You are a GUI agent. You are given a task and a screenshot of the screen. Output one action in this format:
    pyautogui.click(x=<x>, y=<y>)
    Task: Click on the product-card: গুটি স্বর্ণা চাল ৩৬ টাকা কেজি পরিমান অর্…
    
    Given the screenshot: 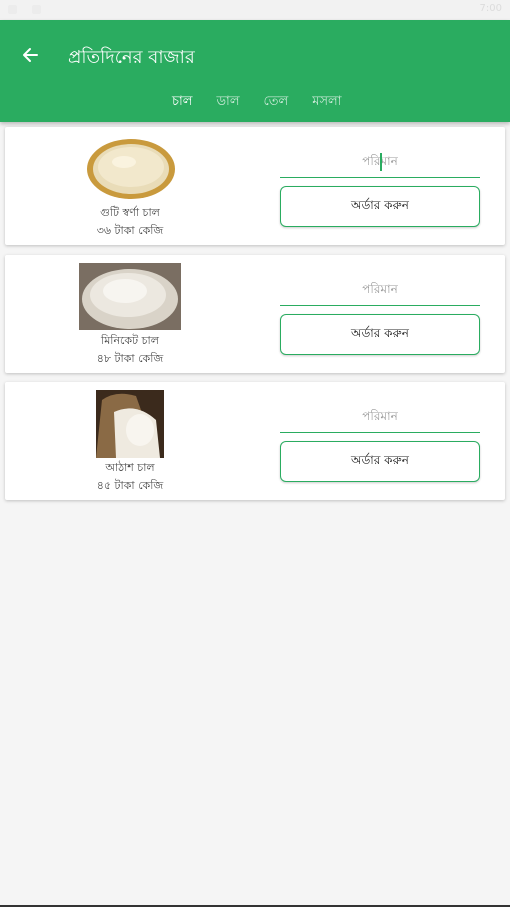 What is the action you would take?
    pyautogui.click(x=255, y=186)
    